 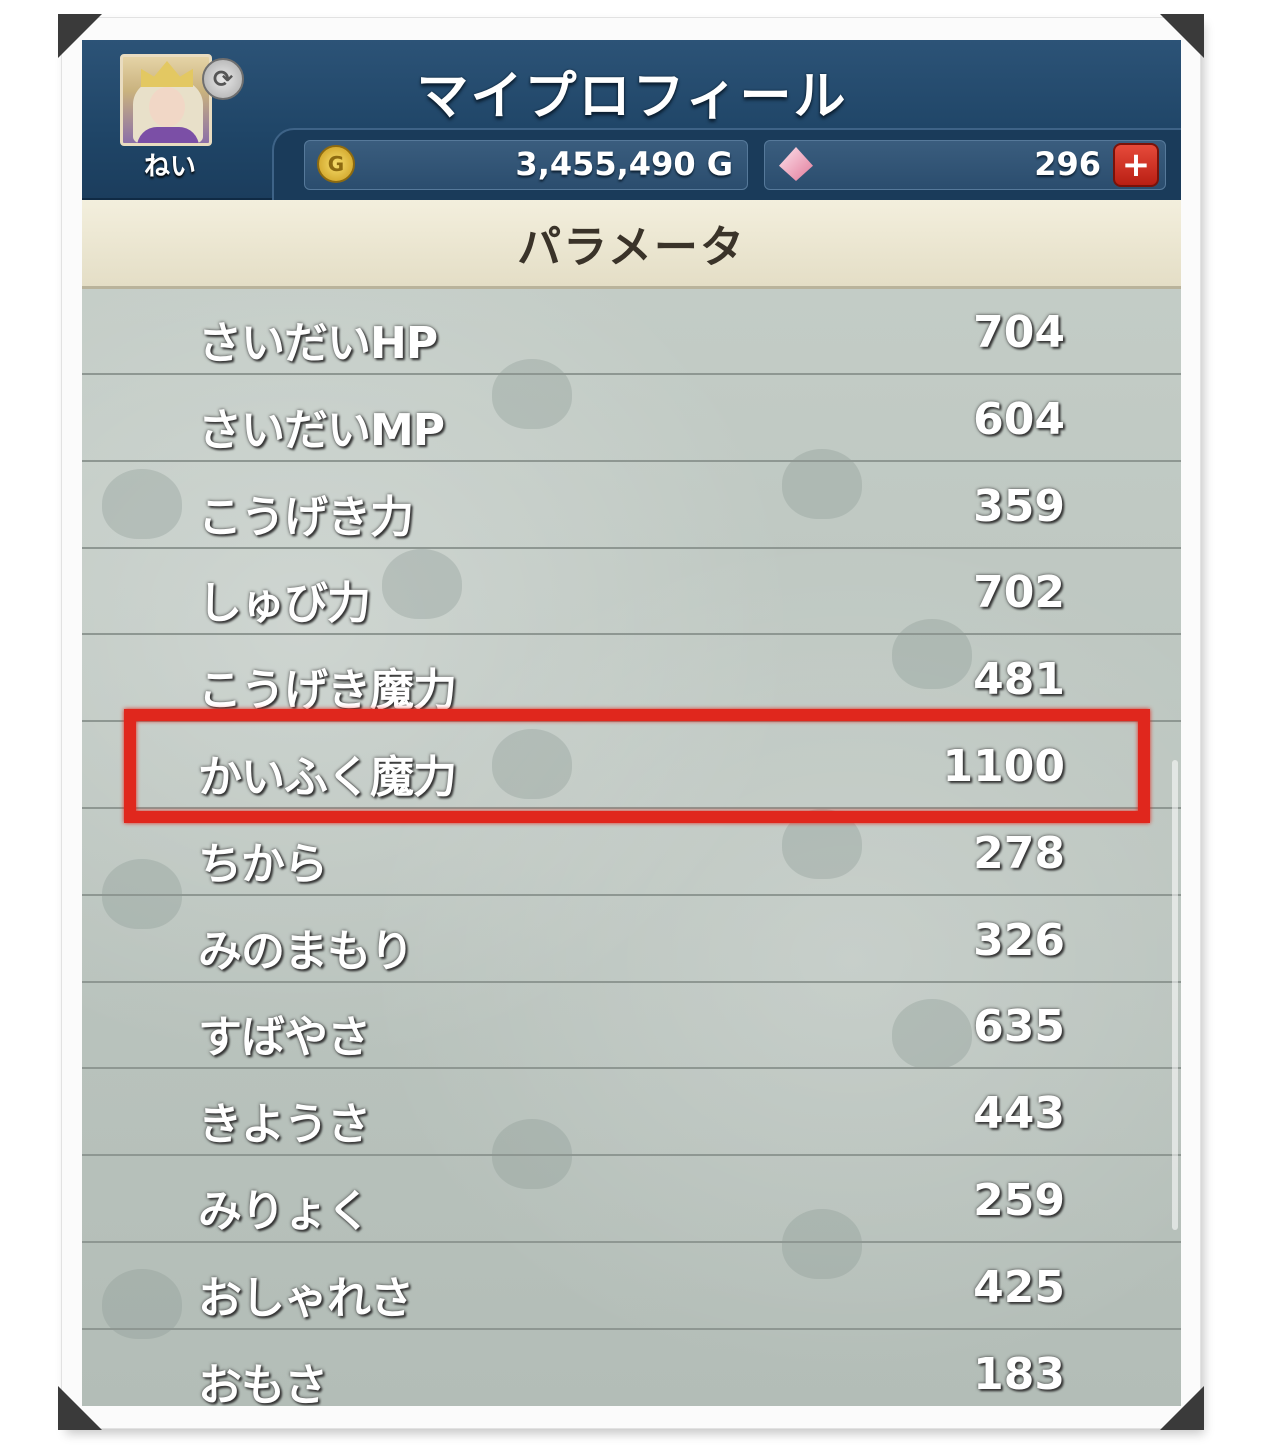 What do you see at coordinates (796, 164) in the screenshot?
I see `gem-icon` at bounding box center [796, 164].